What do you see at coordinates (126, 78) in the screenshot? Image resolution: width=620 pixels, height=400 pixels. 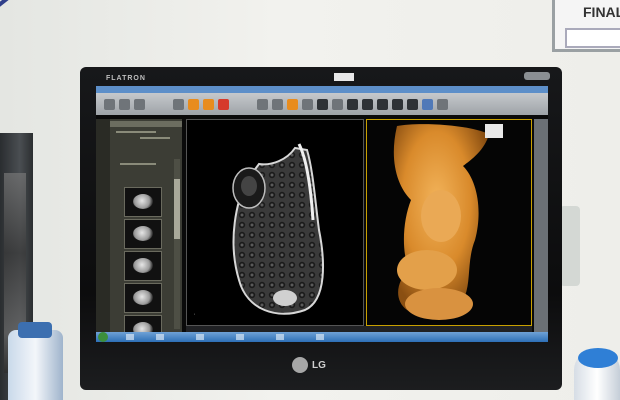 I see `monitor-brand-top: FLATRON` at bounding box center [126, 78].